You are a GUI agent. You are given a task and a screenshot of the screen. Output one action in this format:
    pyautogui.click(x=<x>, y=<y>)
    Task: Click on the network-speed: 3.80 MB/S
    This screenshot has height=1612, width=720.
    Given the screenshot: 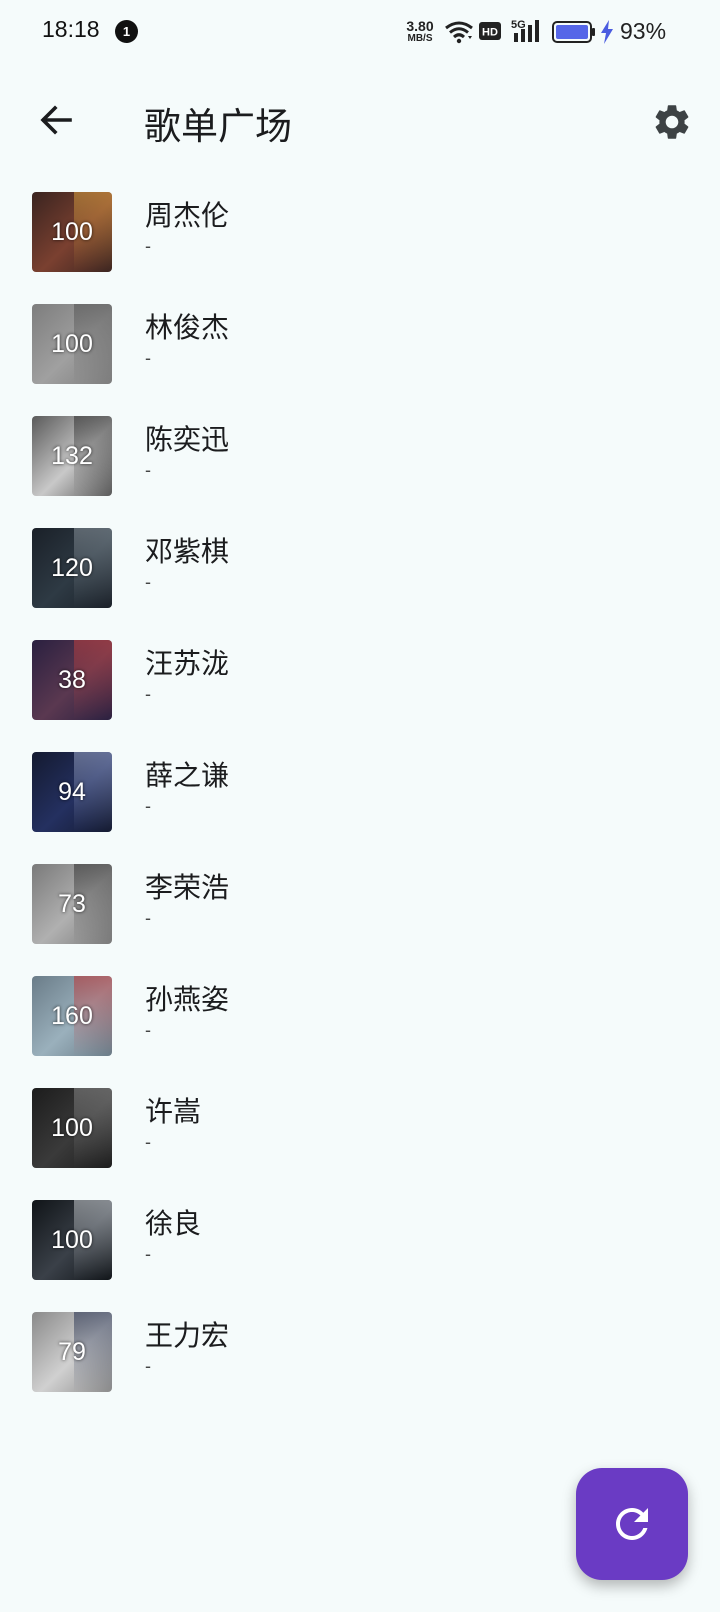 What is the action you would take?
    pyautogui.click(x=420, y=31)
    